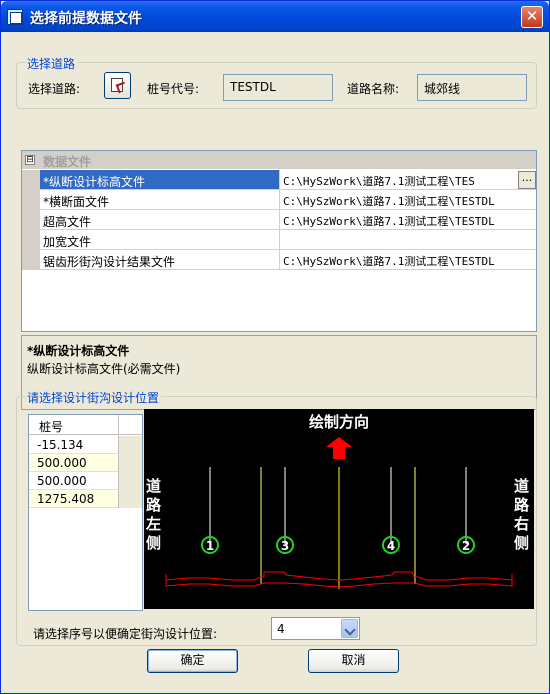  What do you see at coordinates (522, 514) in the screenshot?
I see `right-side-label: 道路右侧` at bounding box center [522, 514].